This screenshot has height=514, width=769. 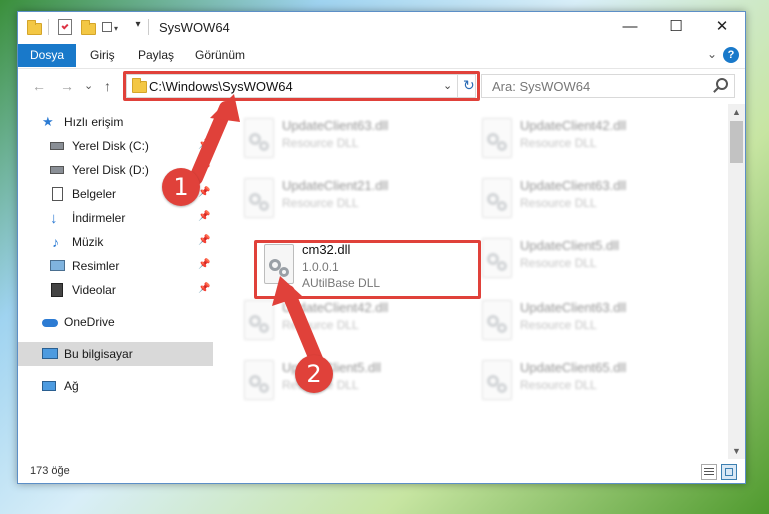 What do you see at coordinates (88, 85) in the screenshot?
I see `recent-locations-icon: ⌄` at bounding box center [88, 85].